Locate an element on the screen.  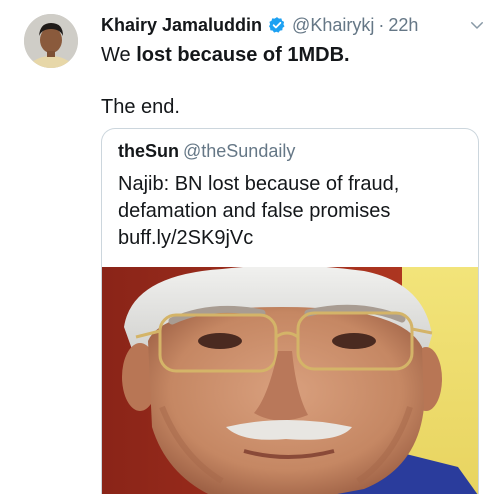
quoted-author-name: theSun is located at coordinates (148, 151).